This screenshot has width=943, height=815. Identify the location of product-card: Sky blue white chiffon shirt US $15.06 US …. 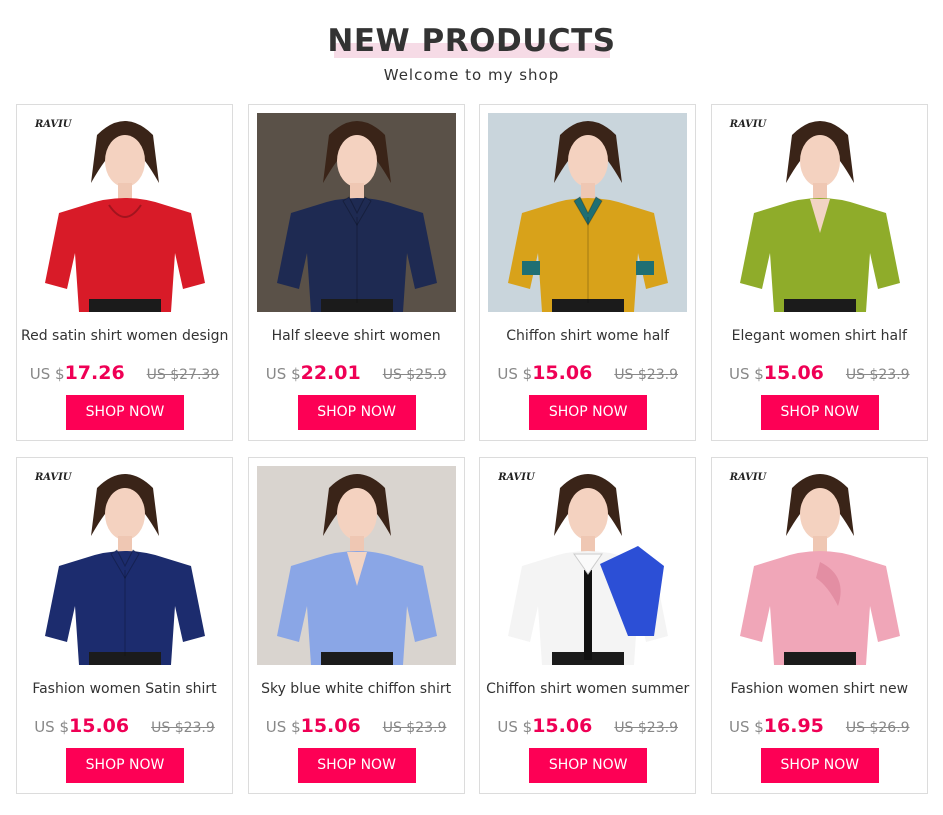
(356, 625).